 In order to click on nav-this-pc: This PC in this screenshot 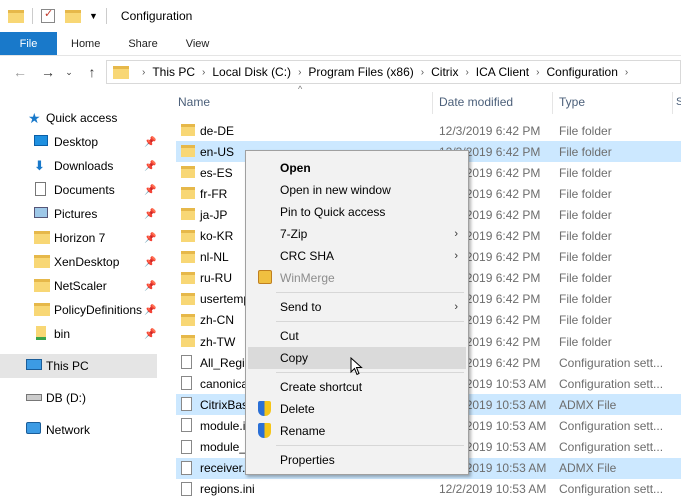, I will do `click(78, 366)`.